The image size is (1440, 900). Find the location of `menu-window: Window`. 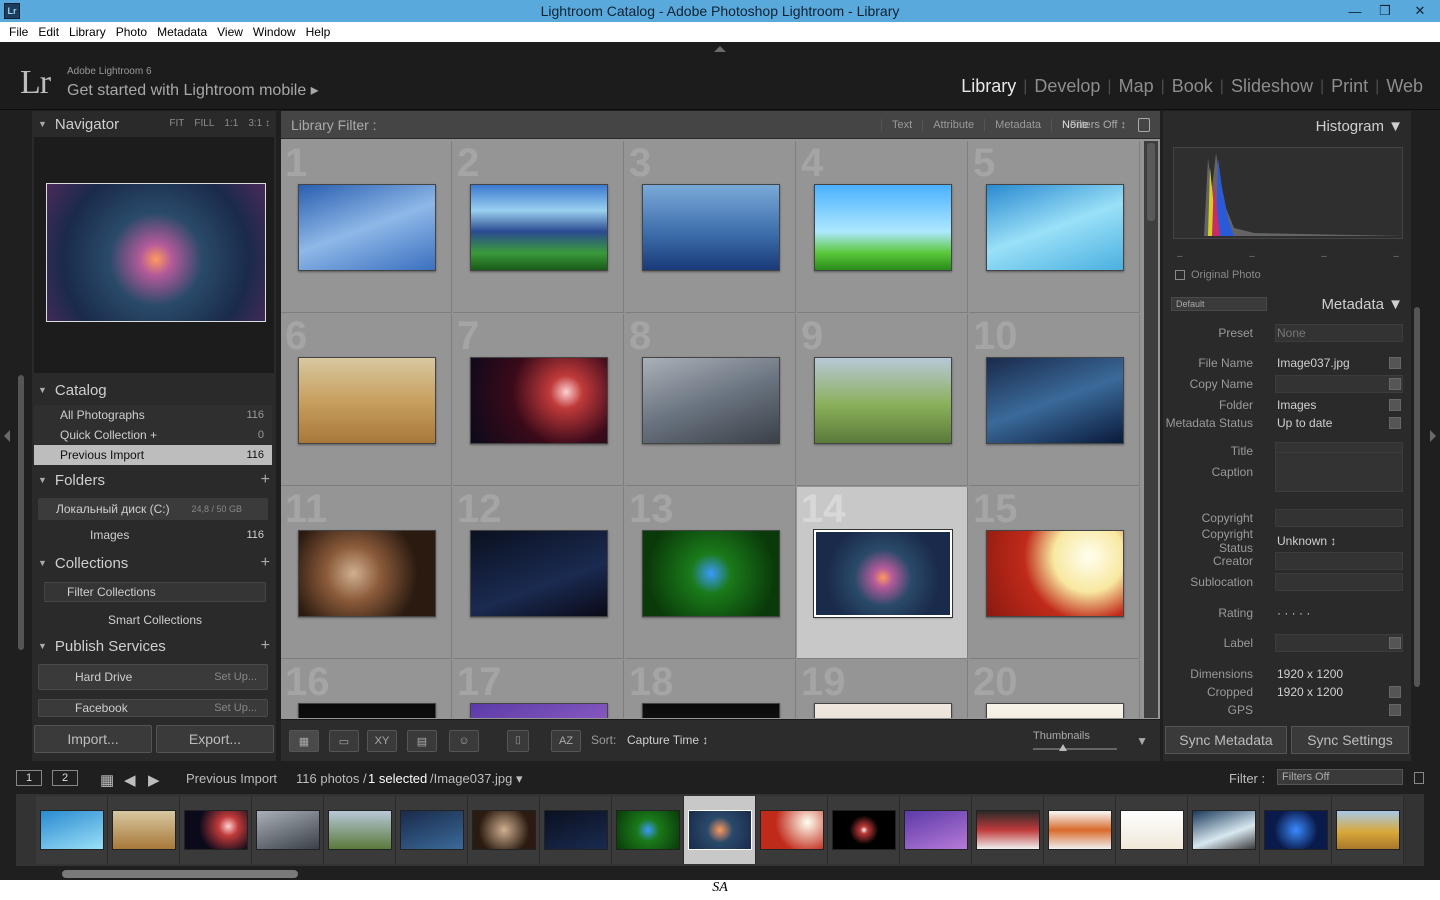

menu-window: Window is located at coordinates (274, 32).